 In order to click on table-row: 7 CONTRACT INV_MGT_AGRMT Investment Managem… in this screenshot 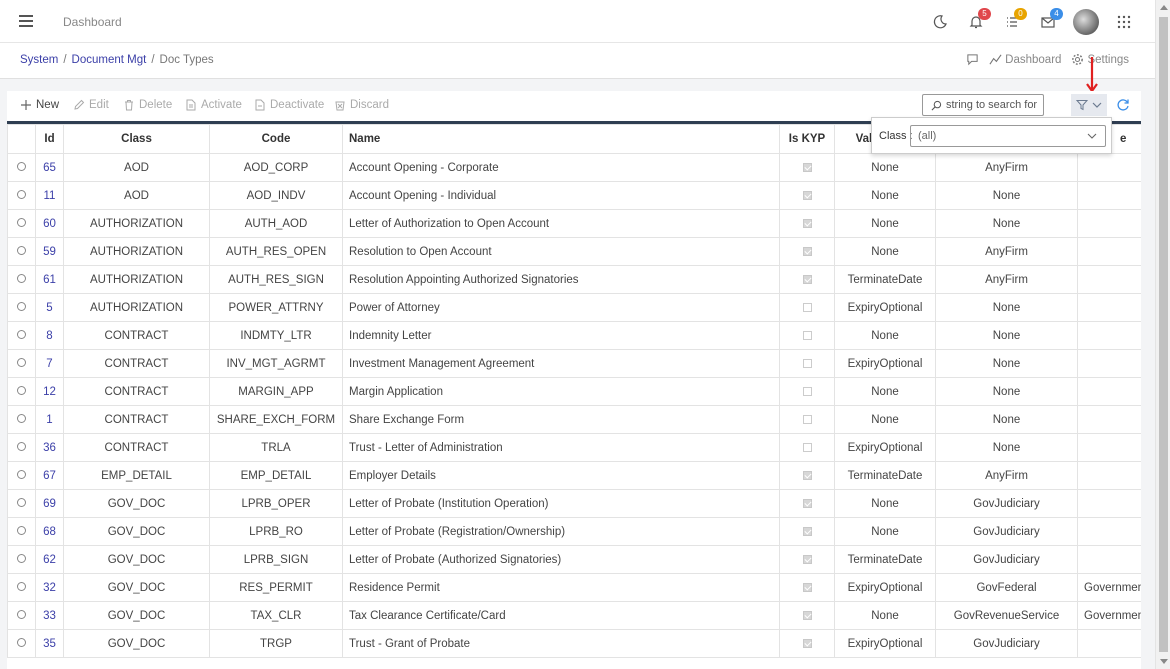, I will do `click(574, 363)`.